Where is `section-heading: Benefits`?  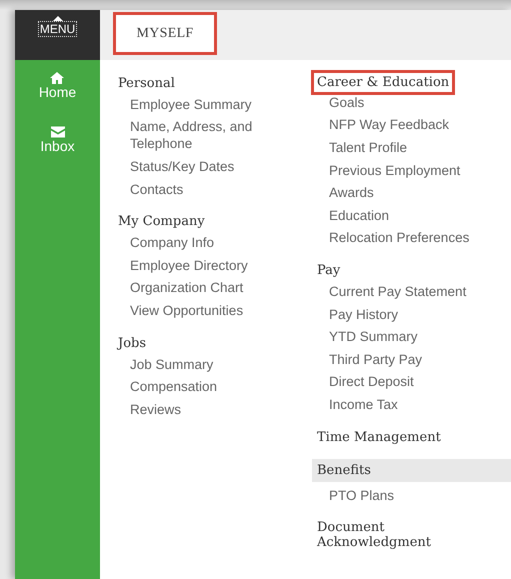
section-heading: Benefits is located at coordinates (411, 470).